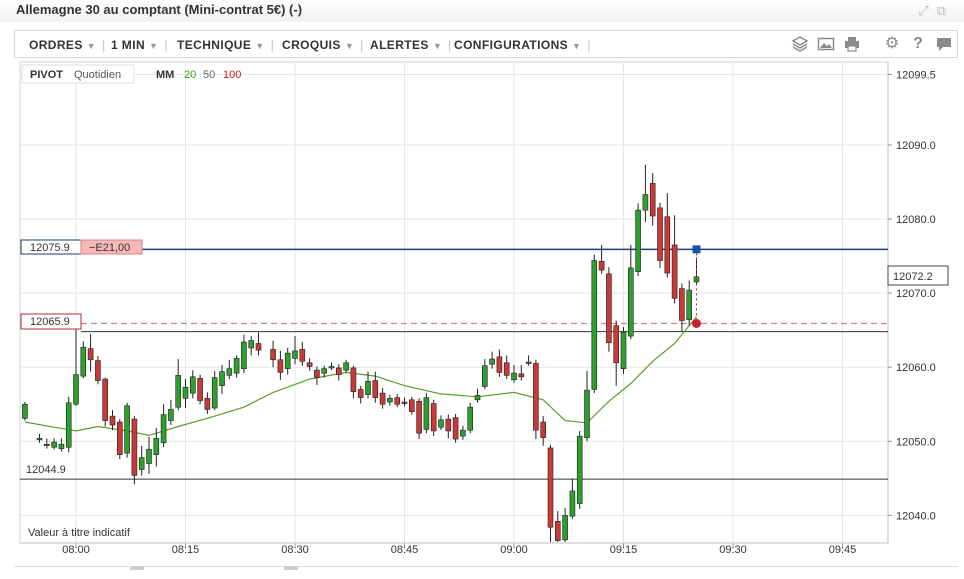  What do you see at coordinates (81, 247) in the screenshot?
I see `entry-position-tag: 12075.9 −E21,00` at bounding box center [81, 247].